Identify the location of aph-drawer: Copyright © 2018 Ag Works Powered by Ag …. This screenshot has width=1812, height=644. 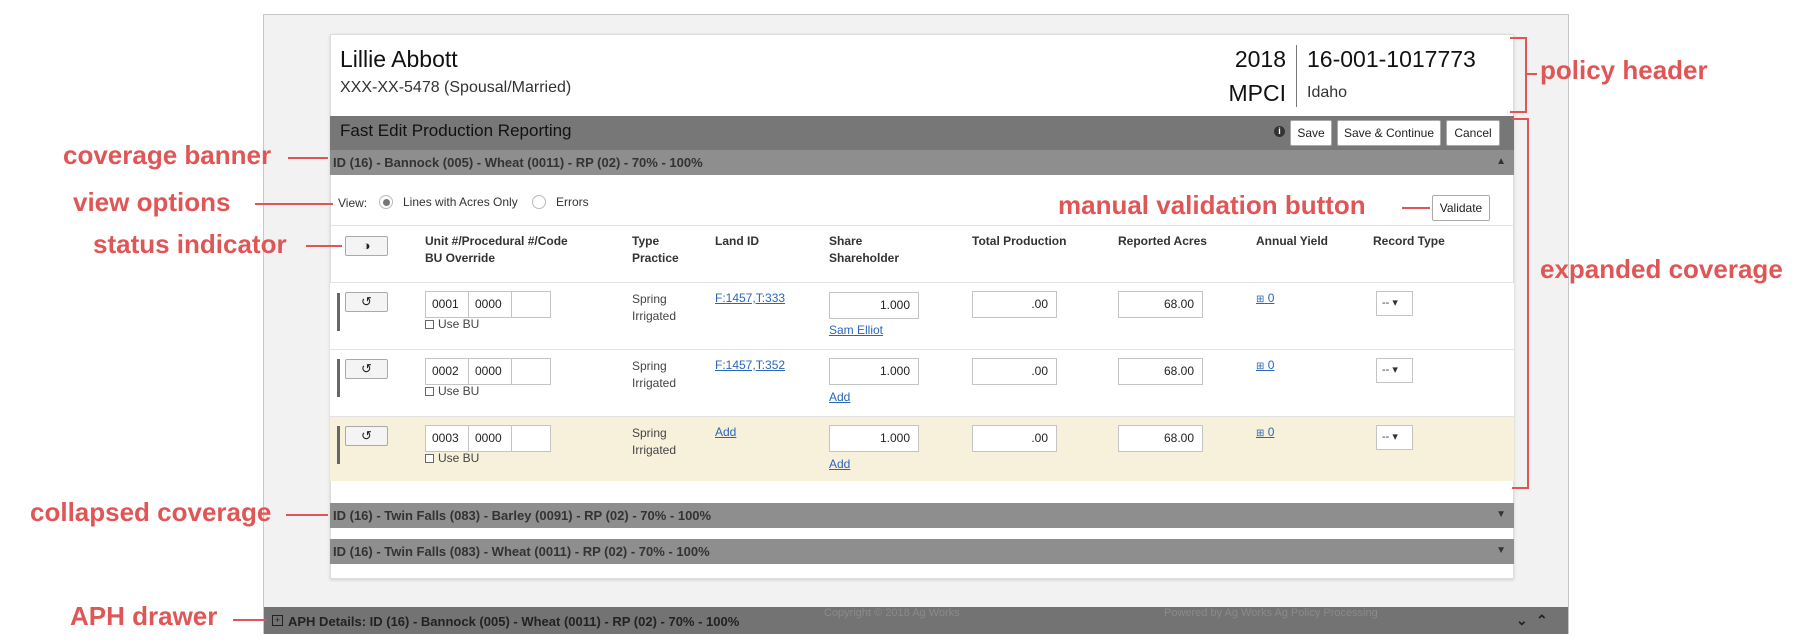
(916, 620).